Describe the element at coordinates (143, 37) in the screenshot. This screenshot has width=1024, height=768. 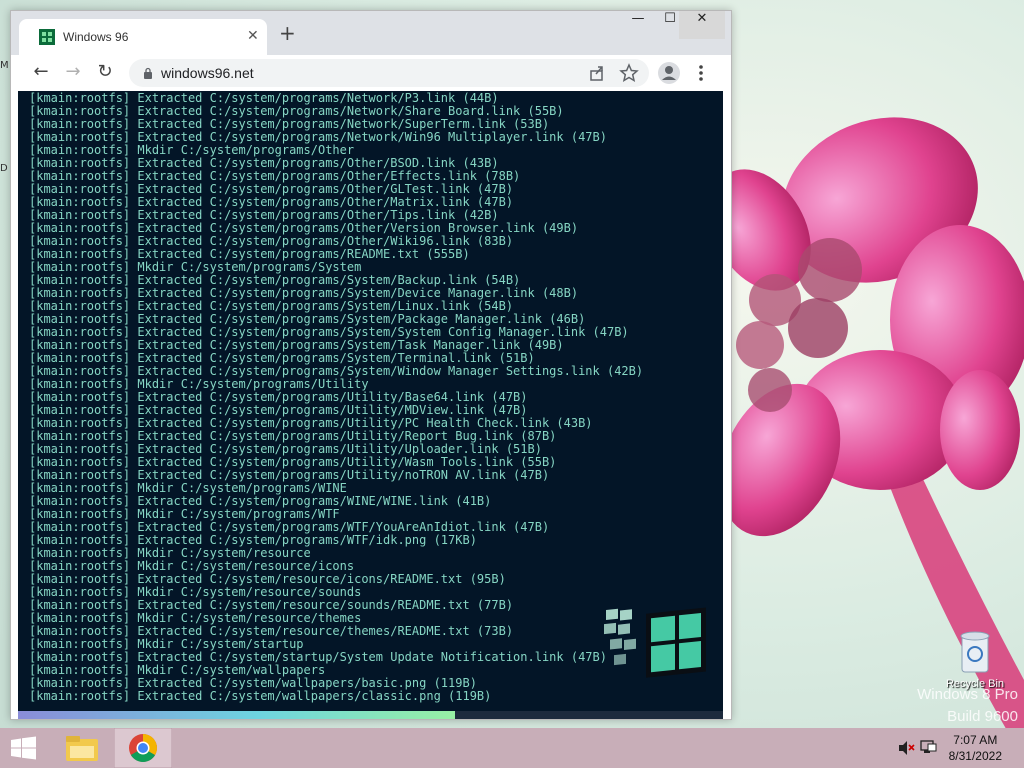
I see `tab-windows96: Windows 96 ✕` at that location.